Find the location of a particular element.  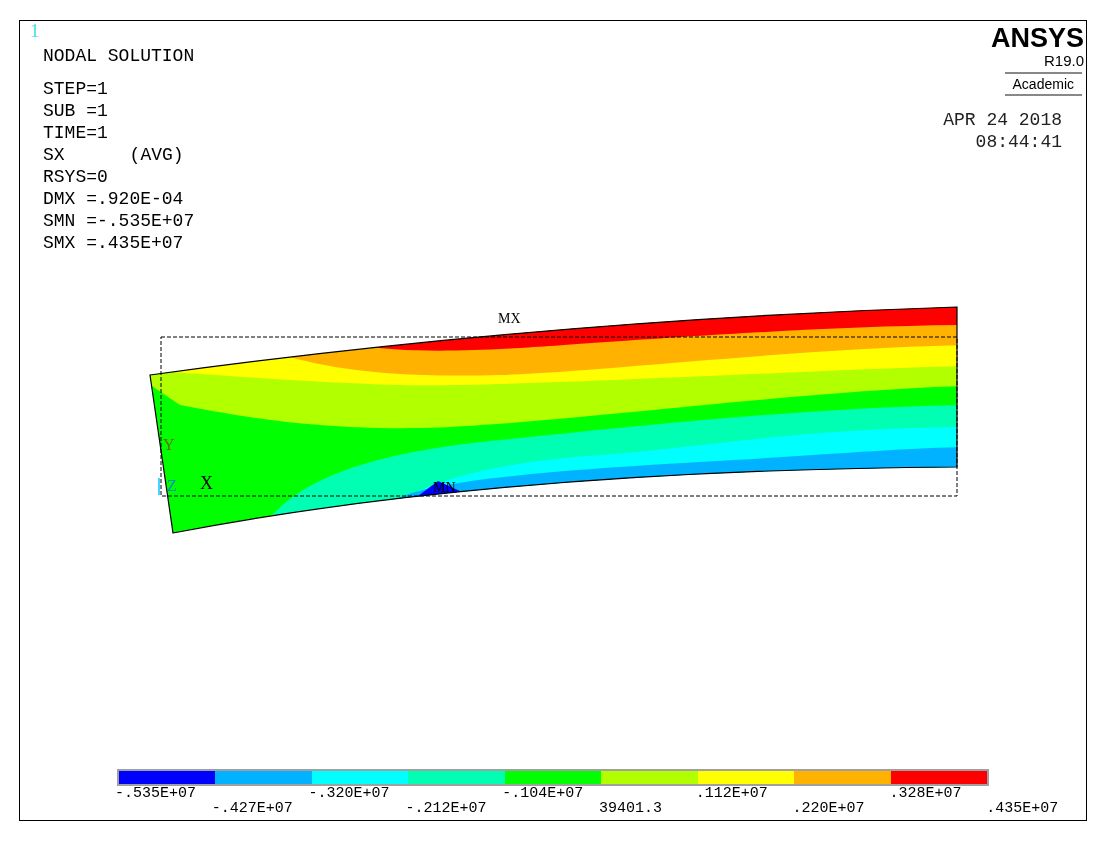

logo-text: ANSYS is located at coordinates (1037, 38).